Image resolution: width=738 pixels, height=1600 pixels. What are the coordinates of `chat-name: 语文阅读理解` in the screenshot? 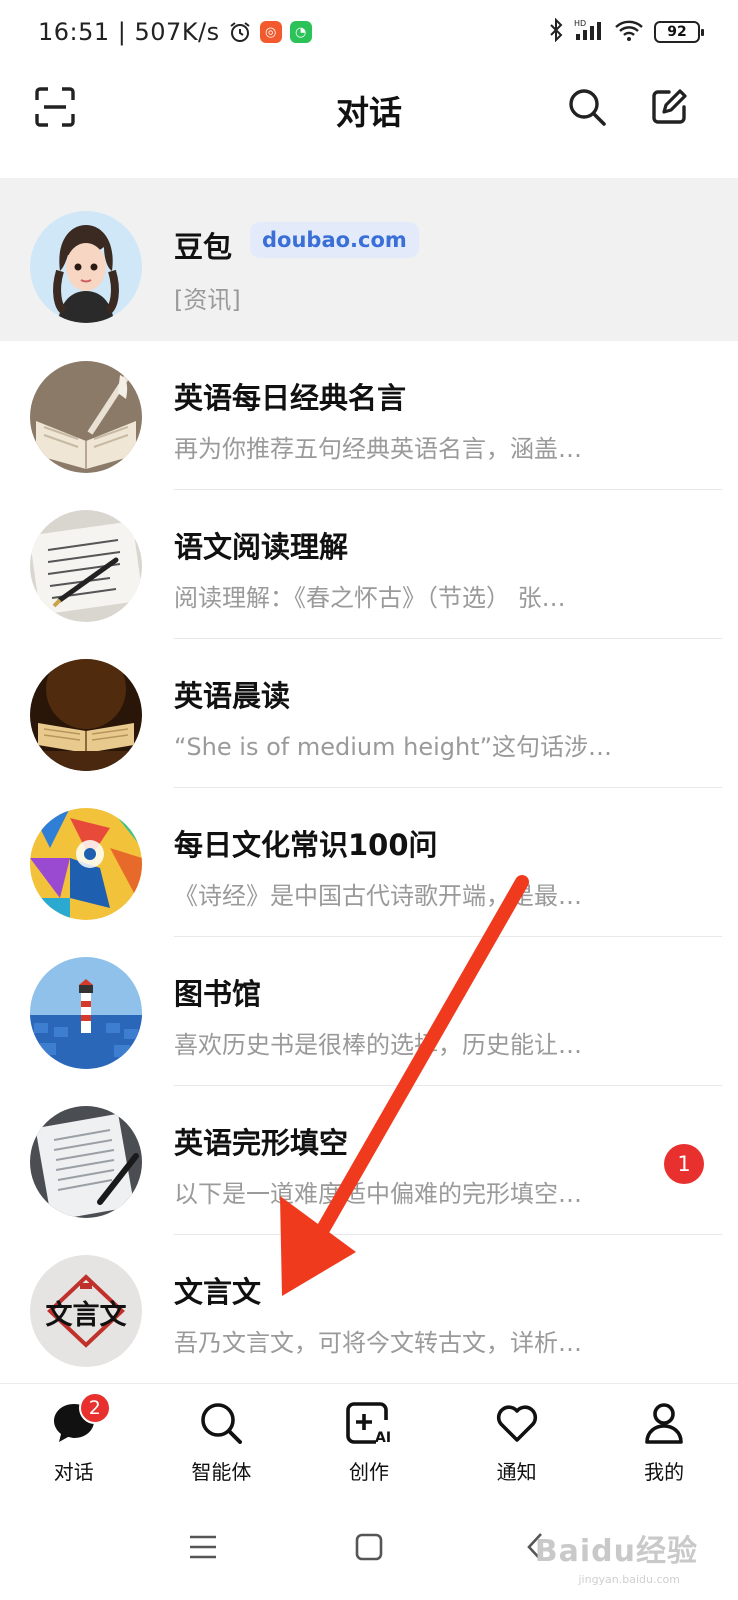 It's located at (261, 547).